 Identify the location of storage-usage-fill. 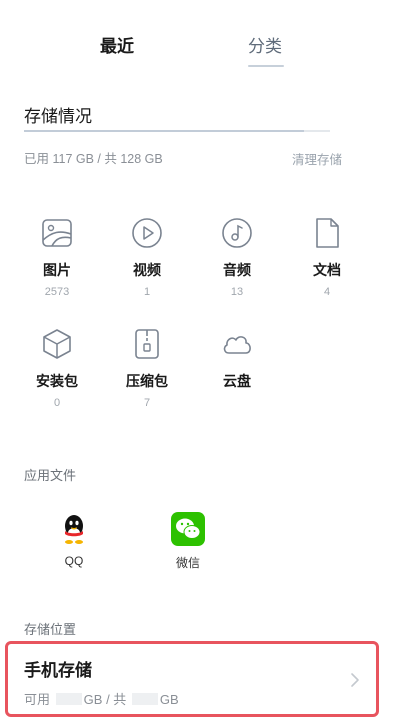
(164, 131).